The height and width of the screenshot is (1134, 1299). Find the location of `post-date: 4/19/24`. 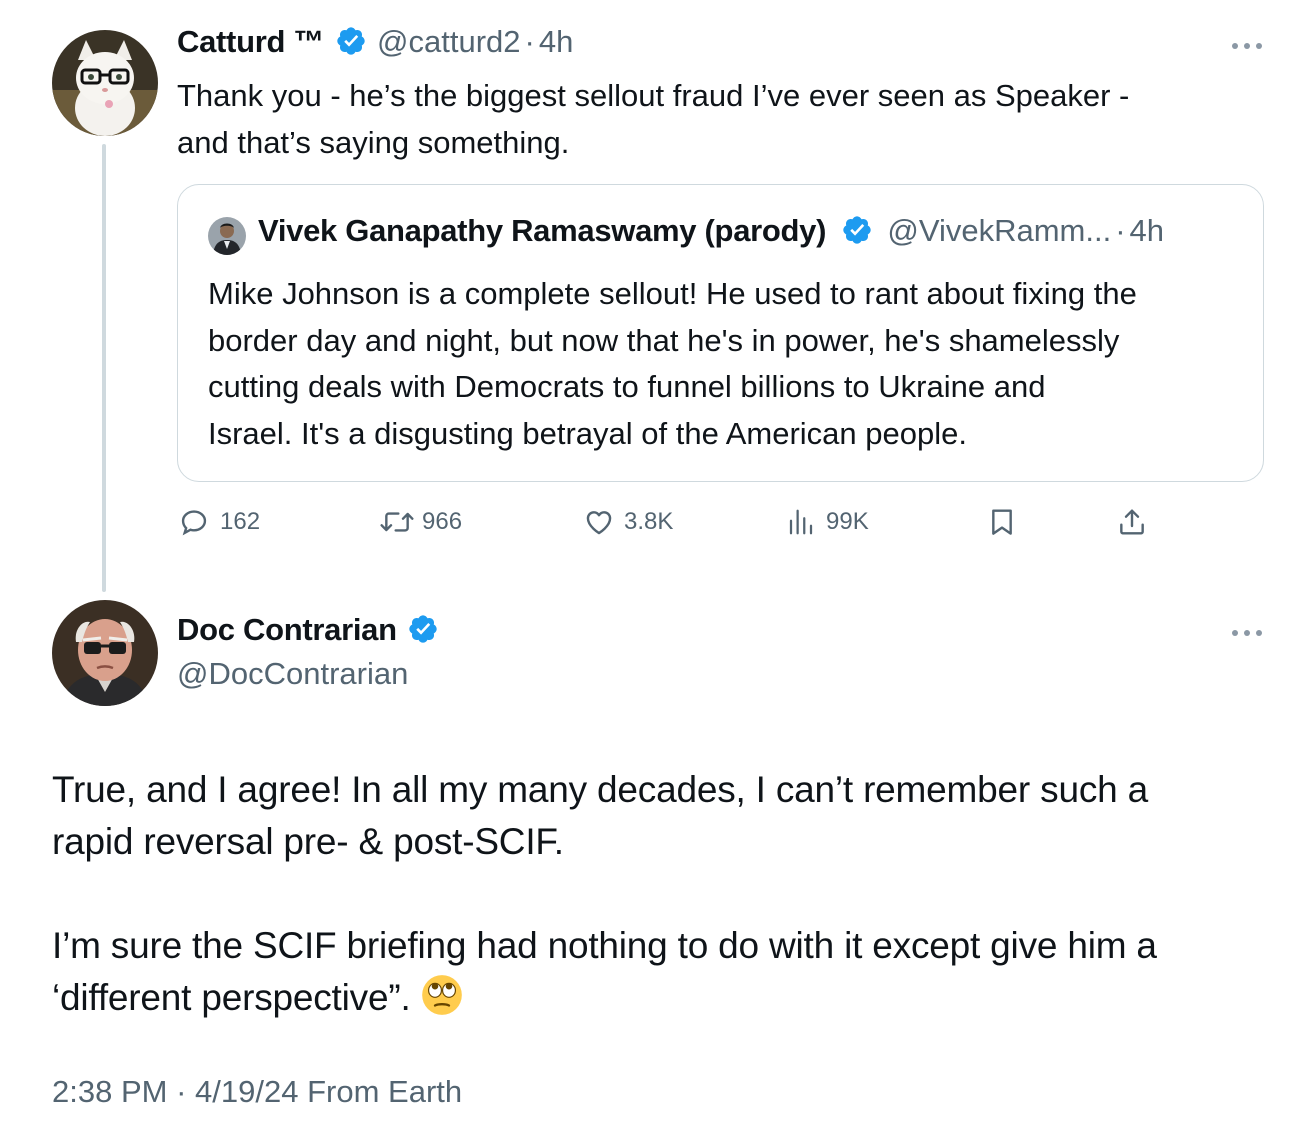

post-date: 4/19/24 is located at coordinates (246, 1091).